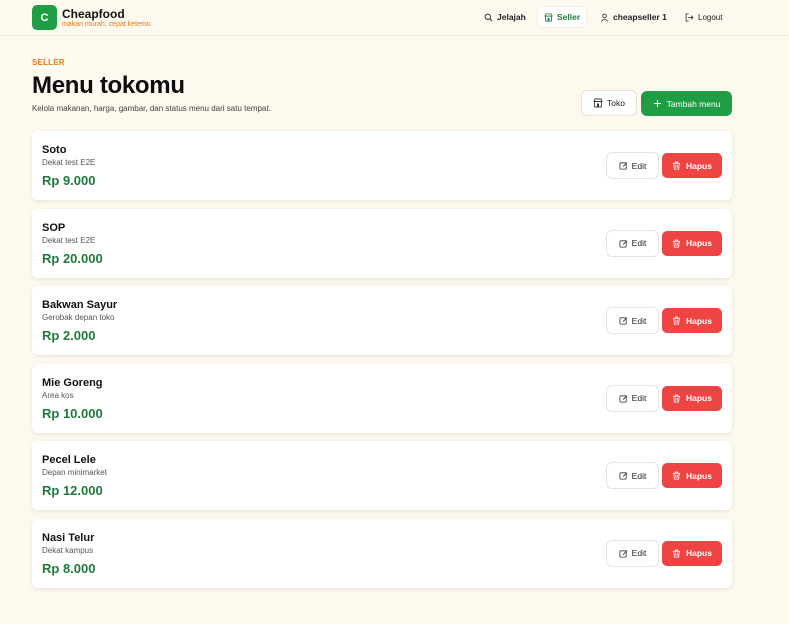 This screenshot has height=624, width=789. What do you see at coordinates (616, 103) in the screenshot?
I see `store-button-label: Toko` at bounding box center [616, 103].